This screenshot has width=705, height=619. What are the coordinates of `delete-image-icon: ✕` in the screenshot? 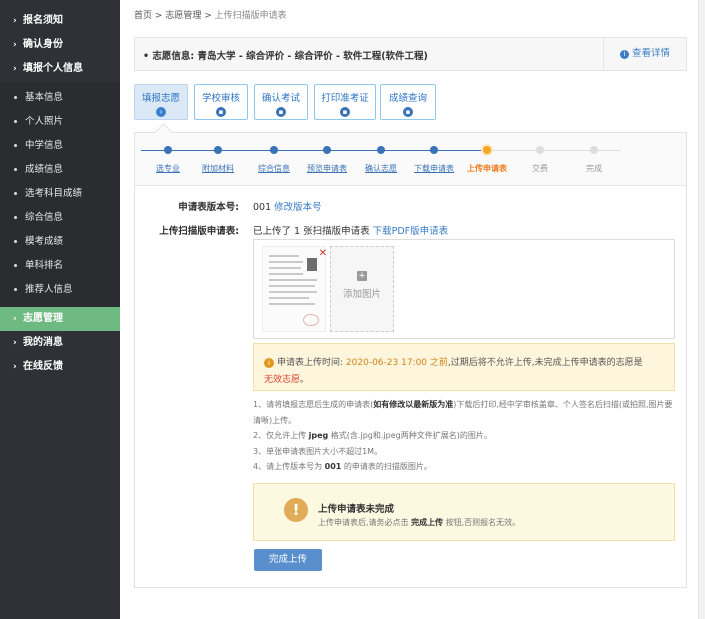 It's located at (323, 253).